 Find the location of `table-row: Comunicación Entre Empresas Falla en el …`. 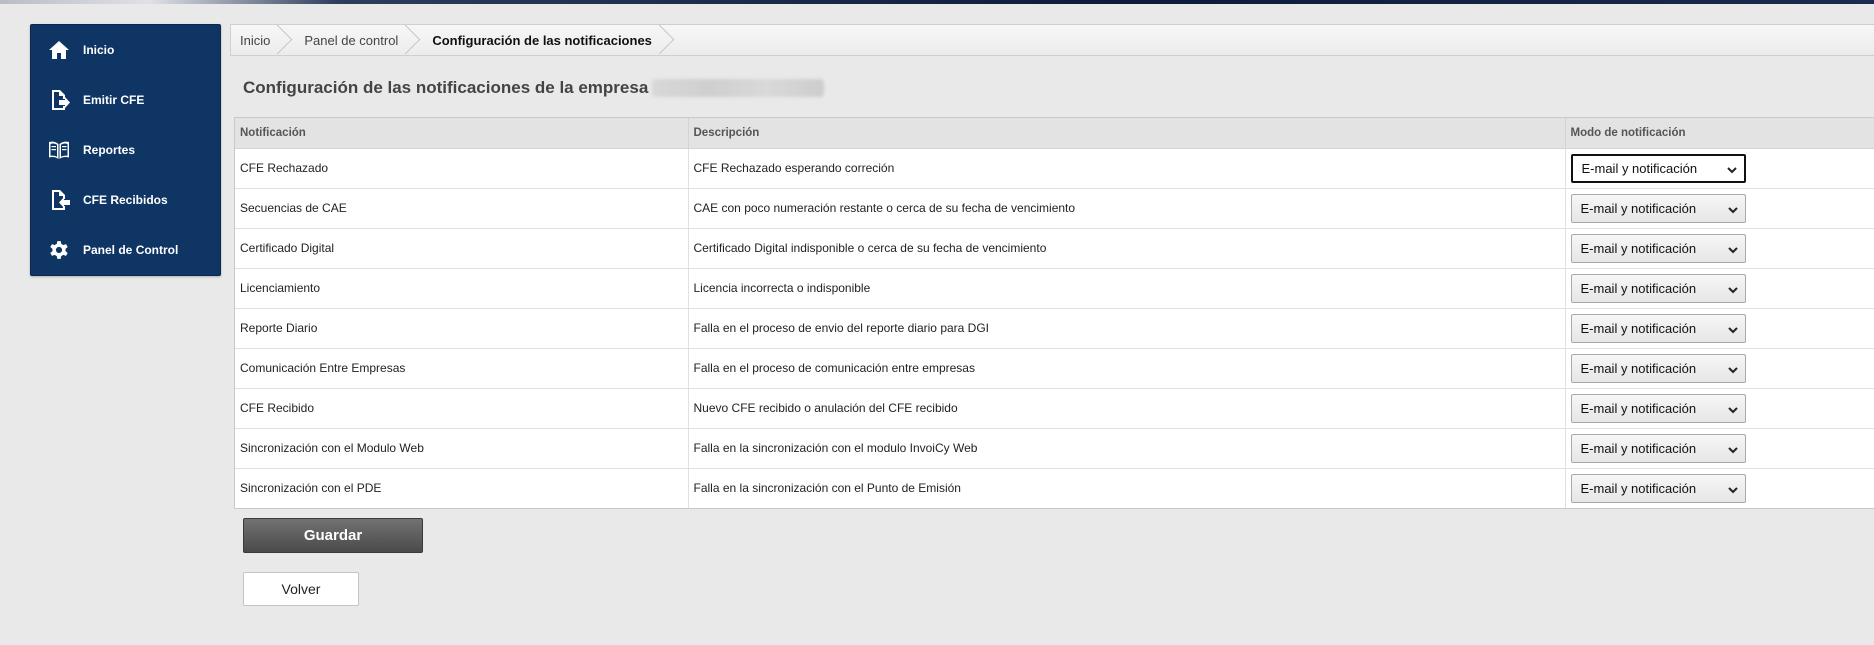

table-row: Comunicación Entre Empresas Falla en el … is located at coordinates (1054, 367).